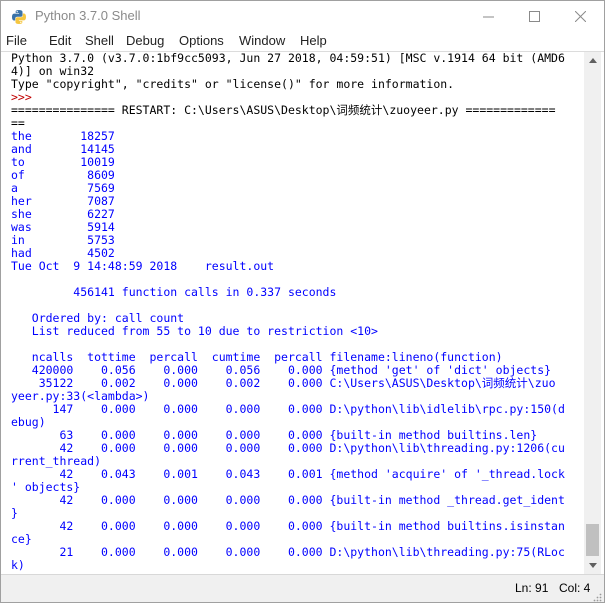 The image size is (605, 603). I want to click on minimize-button, so click(488, 16).